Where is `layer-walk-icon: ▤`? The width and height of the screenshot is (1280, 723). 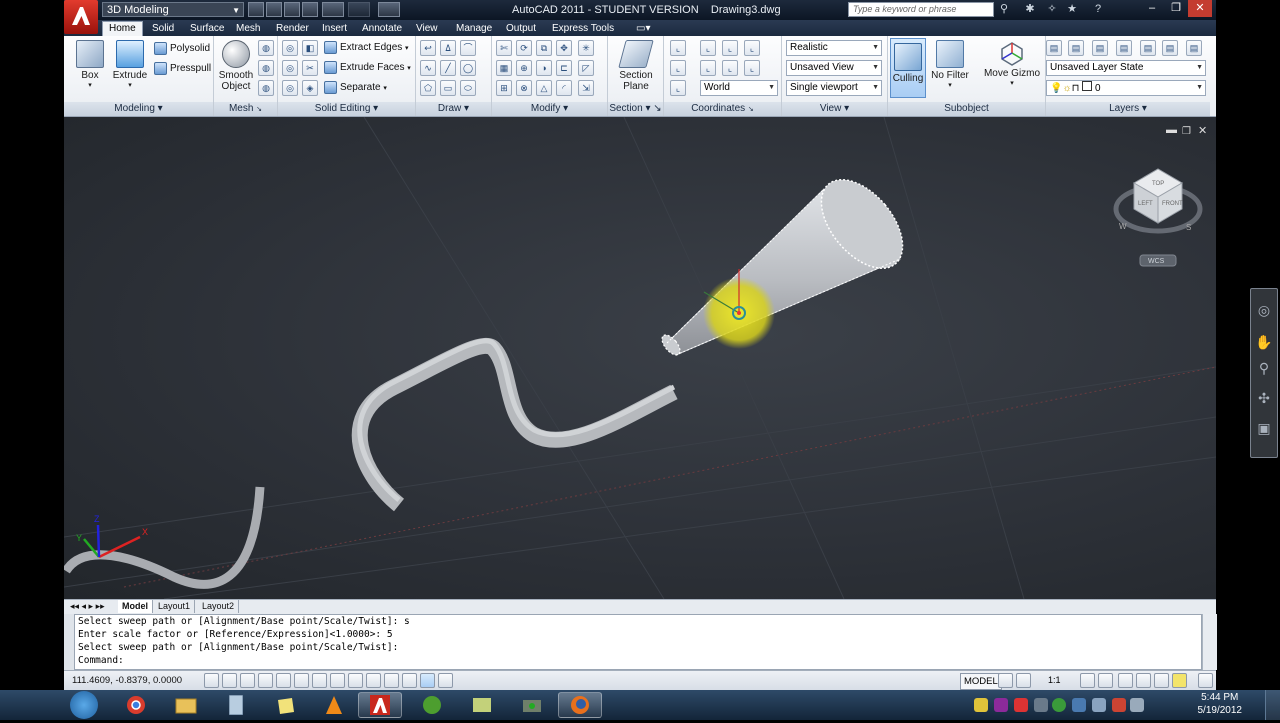
layer-walk-icon: ▤ is located at coordinates (1194, 48).